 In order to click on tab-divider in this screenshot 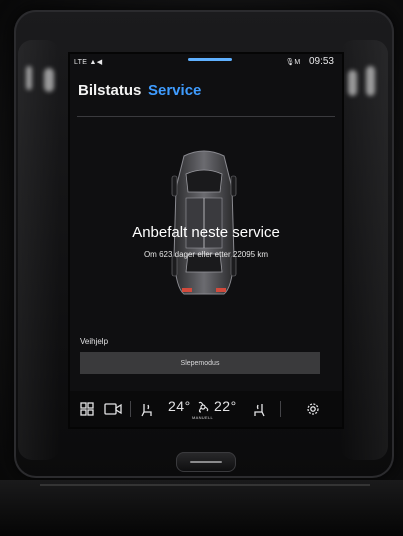, I will do `click(206, 116)`.